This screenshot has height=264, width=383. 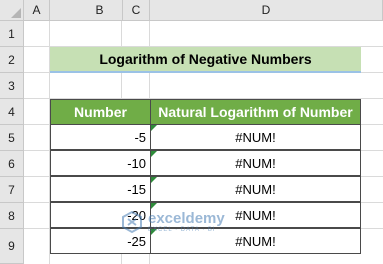 I want to click on number-cell: -10, so click(x=100, y=163).